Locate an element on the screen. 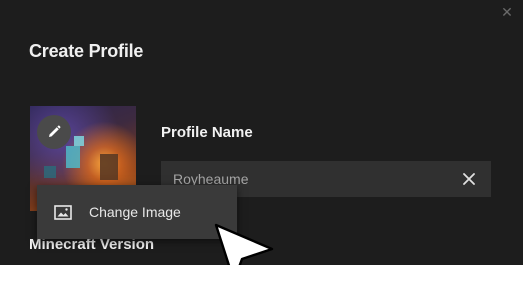 The height and width of the screenshot is (287, 523). menu-item-label: Change Image is located at coordinates (135, 212).